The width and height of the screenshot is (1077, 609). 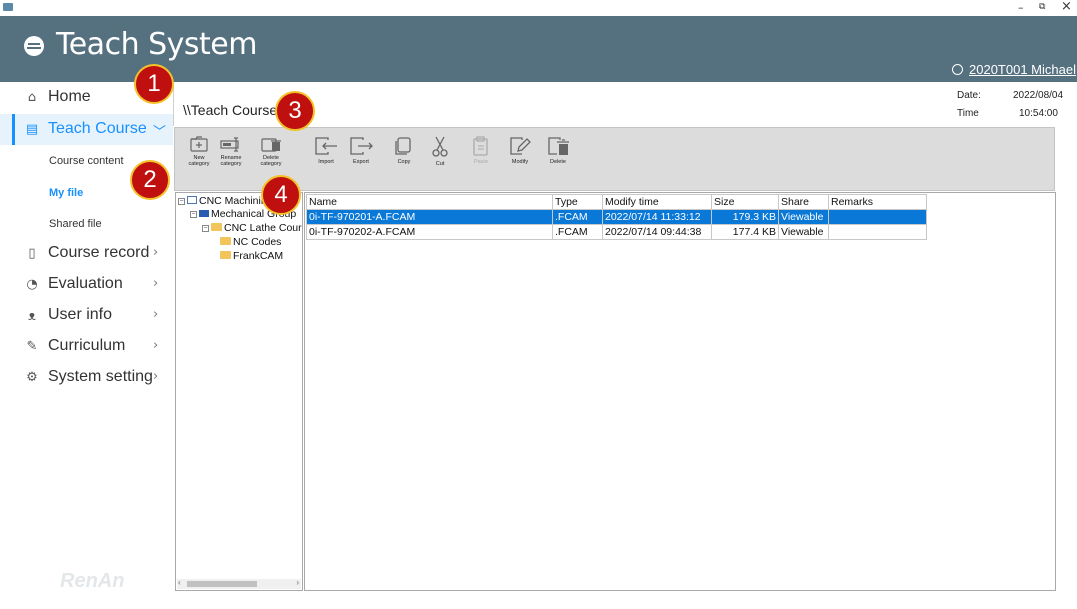 What do you see at coordinates (192, 200) in the screenshot?
I see `book-icon` at bounding box center [192, 200].